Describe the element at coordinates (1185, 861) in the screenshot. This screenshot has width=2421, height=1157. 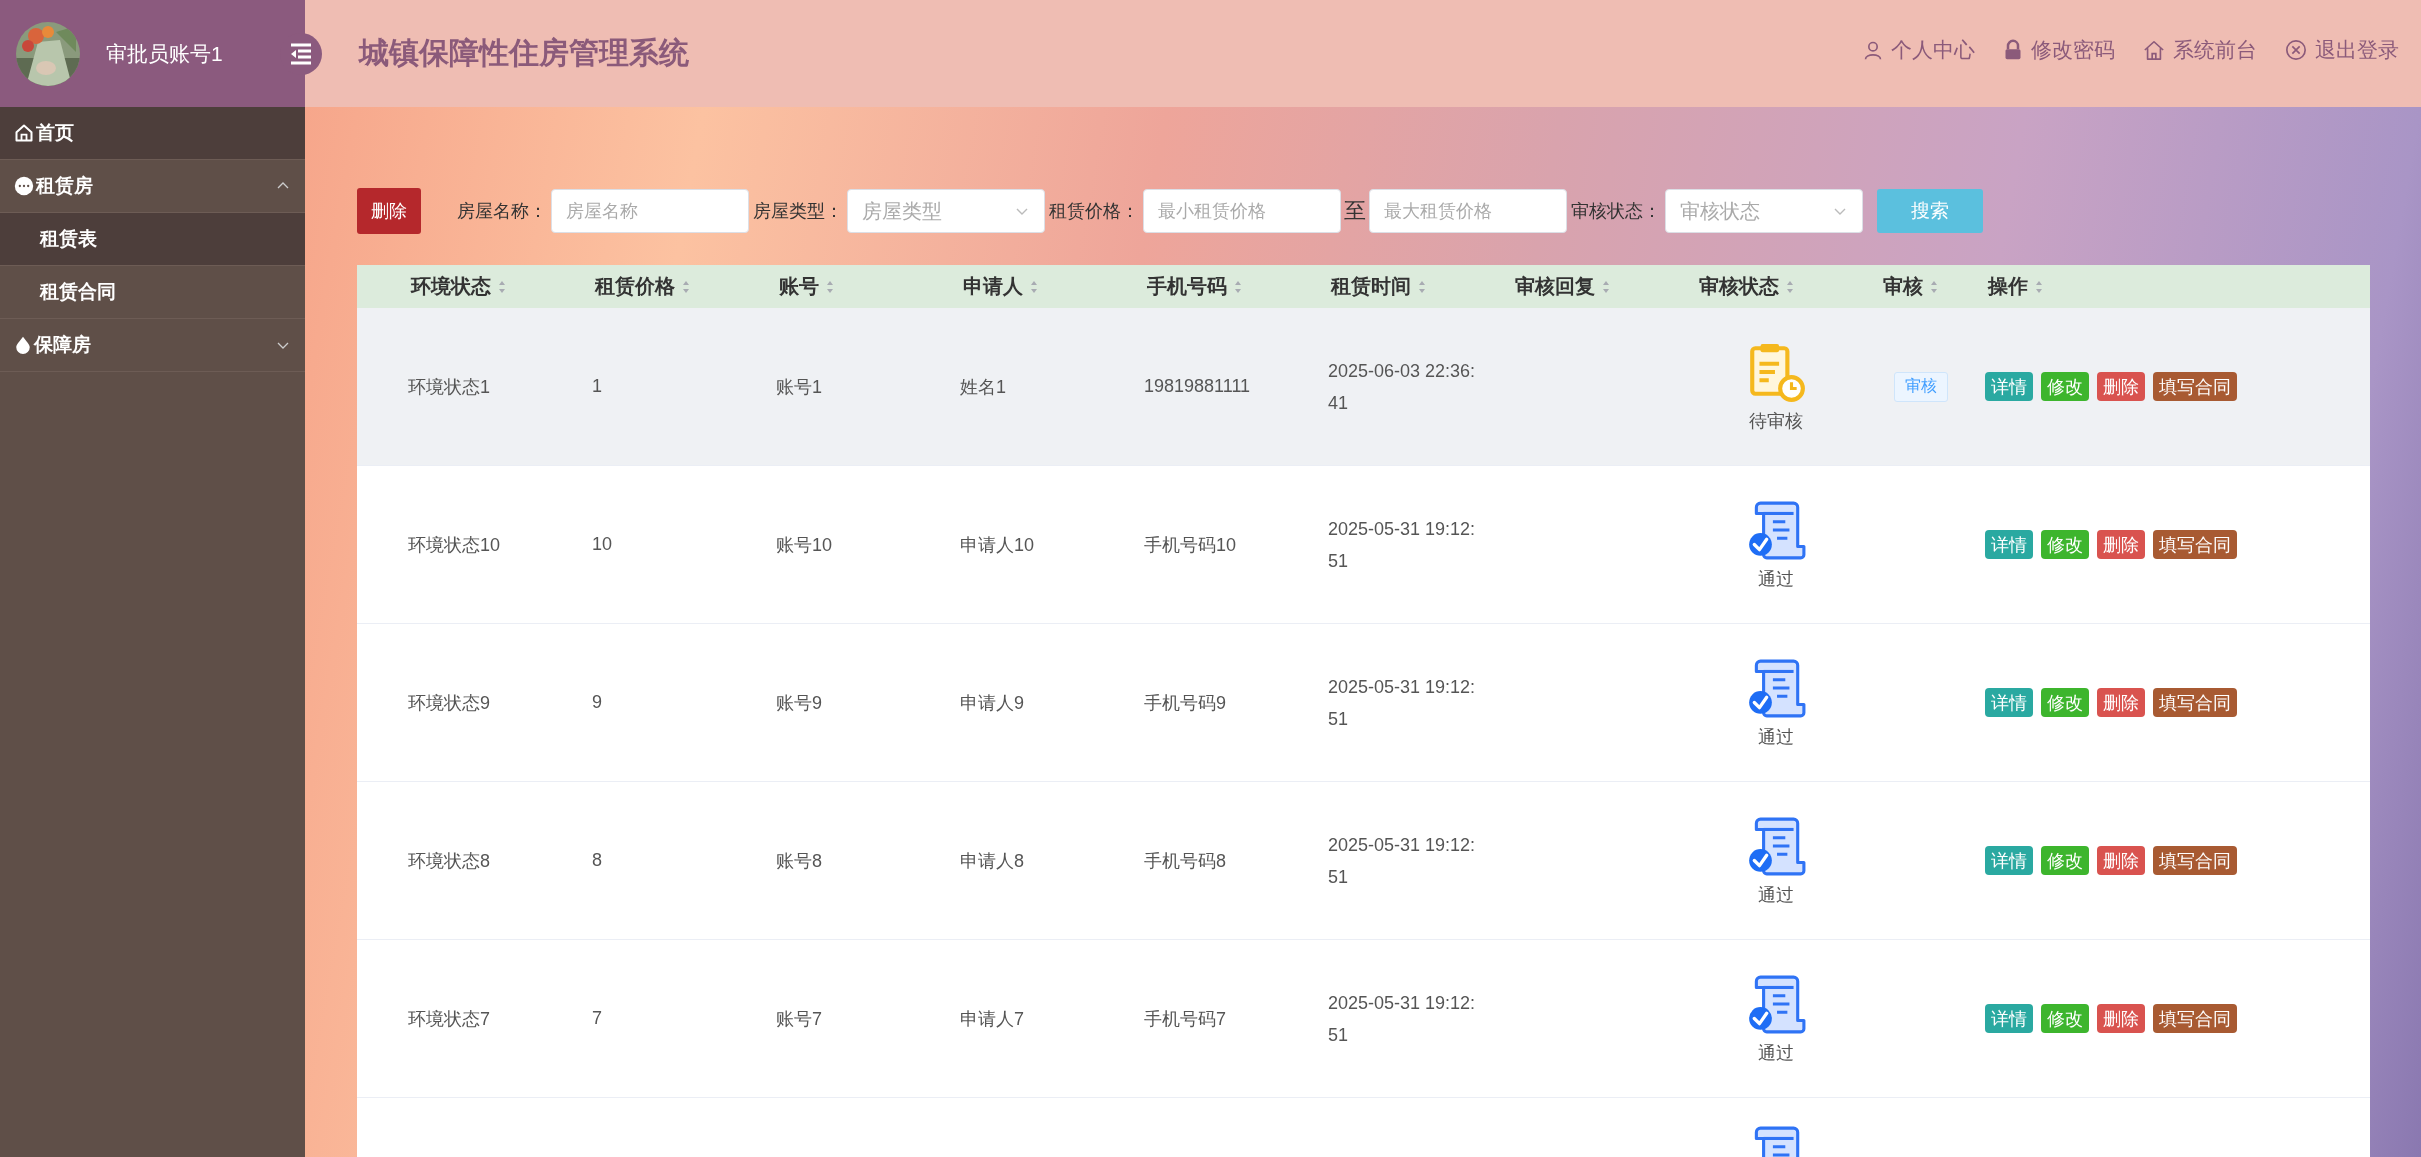
I see `table-cell-text: 手机号码8` at that location.